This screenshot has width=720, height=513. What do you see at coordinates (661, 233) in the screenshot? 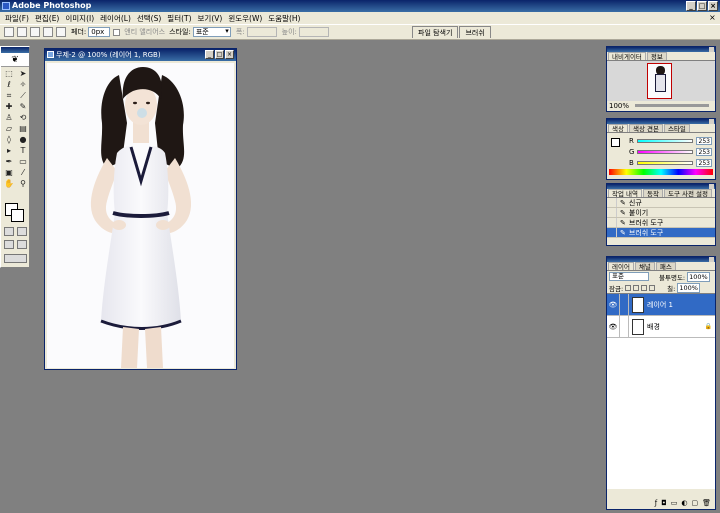
I see `history-item: ✎ 브러쉬 도구` at bounding box center [661, 233].